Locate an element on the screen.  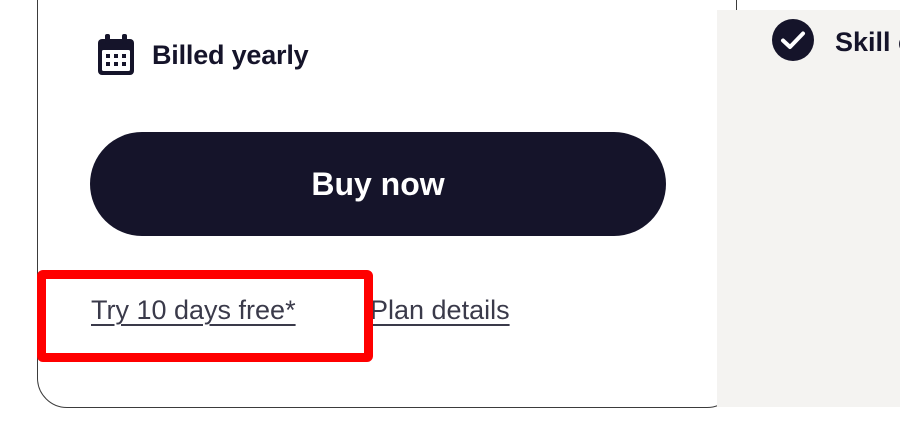
calendar-icon is located at coordinates (116, 54).